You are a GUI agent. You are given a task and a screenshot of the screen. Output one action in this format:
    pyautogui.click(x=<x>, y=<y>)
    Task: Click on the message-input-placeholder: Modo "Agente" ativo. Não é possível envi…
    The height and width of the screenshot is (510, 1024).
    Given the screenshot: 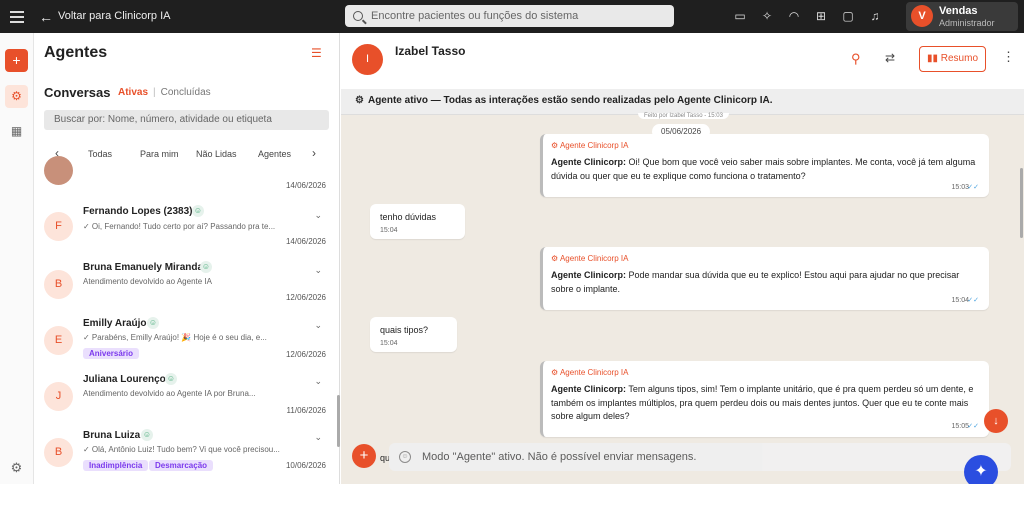 What is the action you would take?
    pyautogui.click(x=559, y=457)
    